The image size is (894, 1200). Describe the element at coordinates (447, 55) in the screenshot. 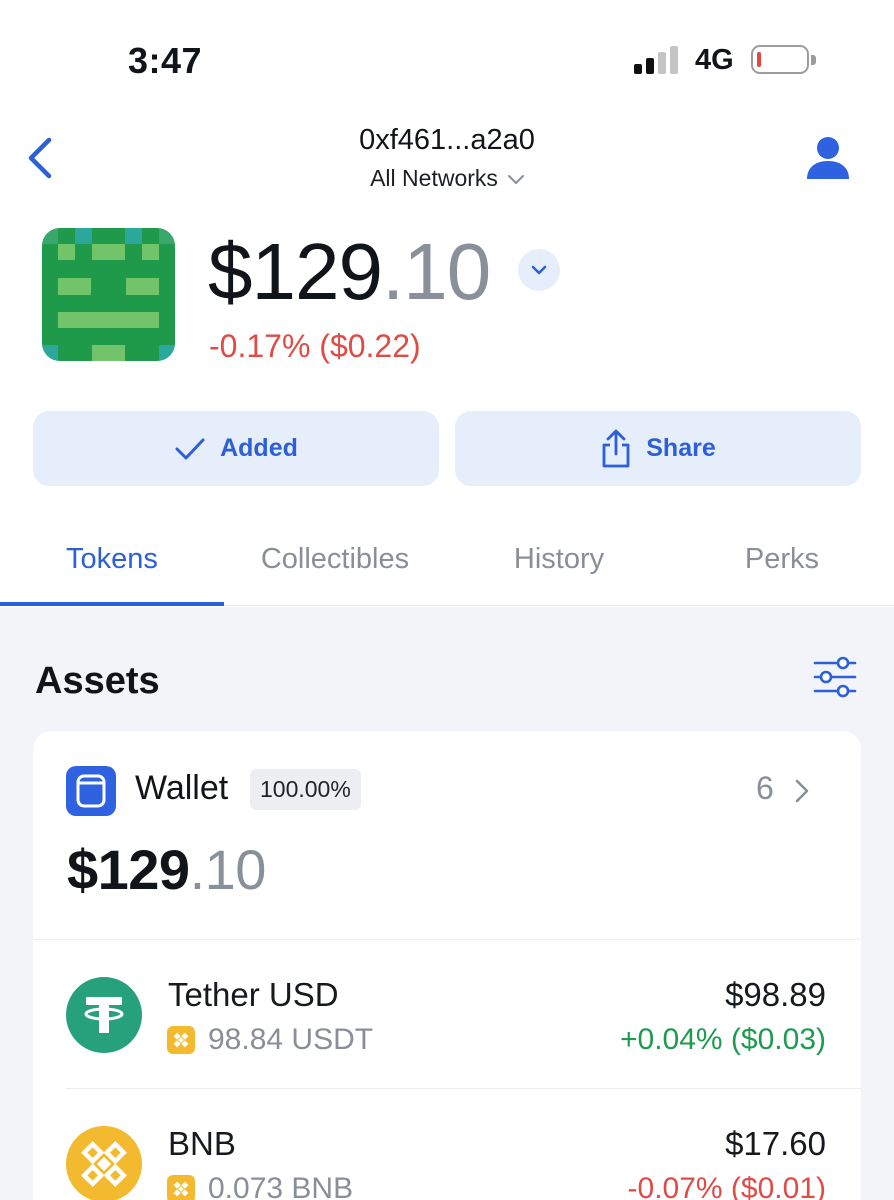

I see `status-bar: 3:47 4G` at that location.